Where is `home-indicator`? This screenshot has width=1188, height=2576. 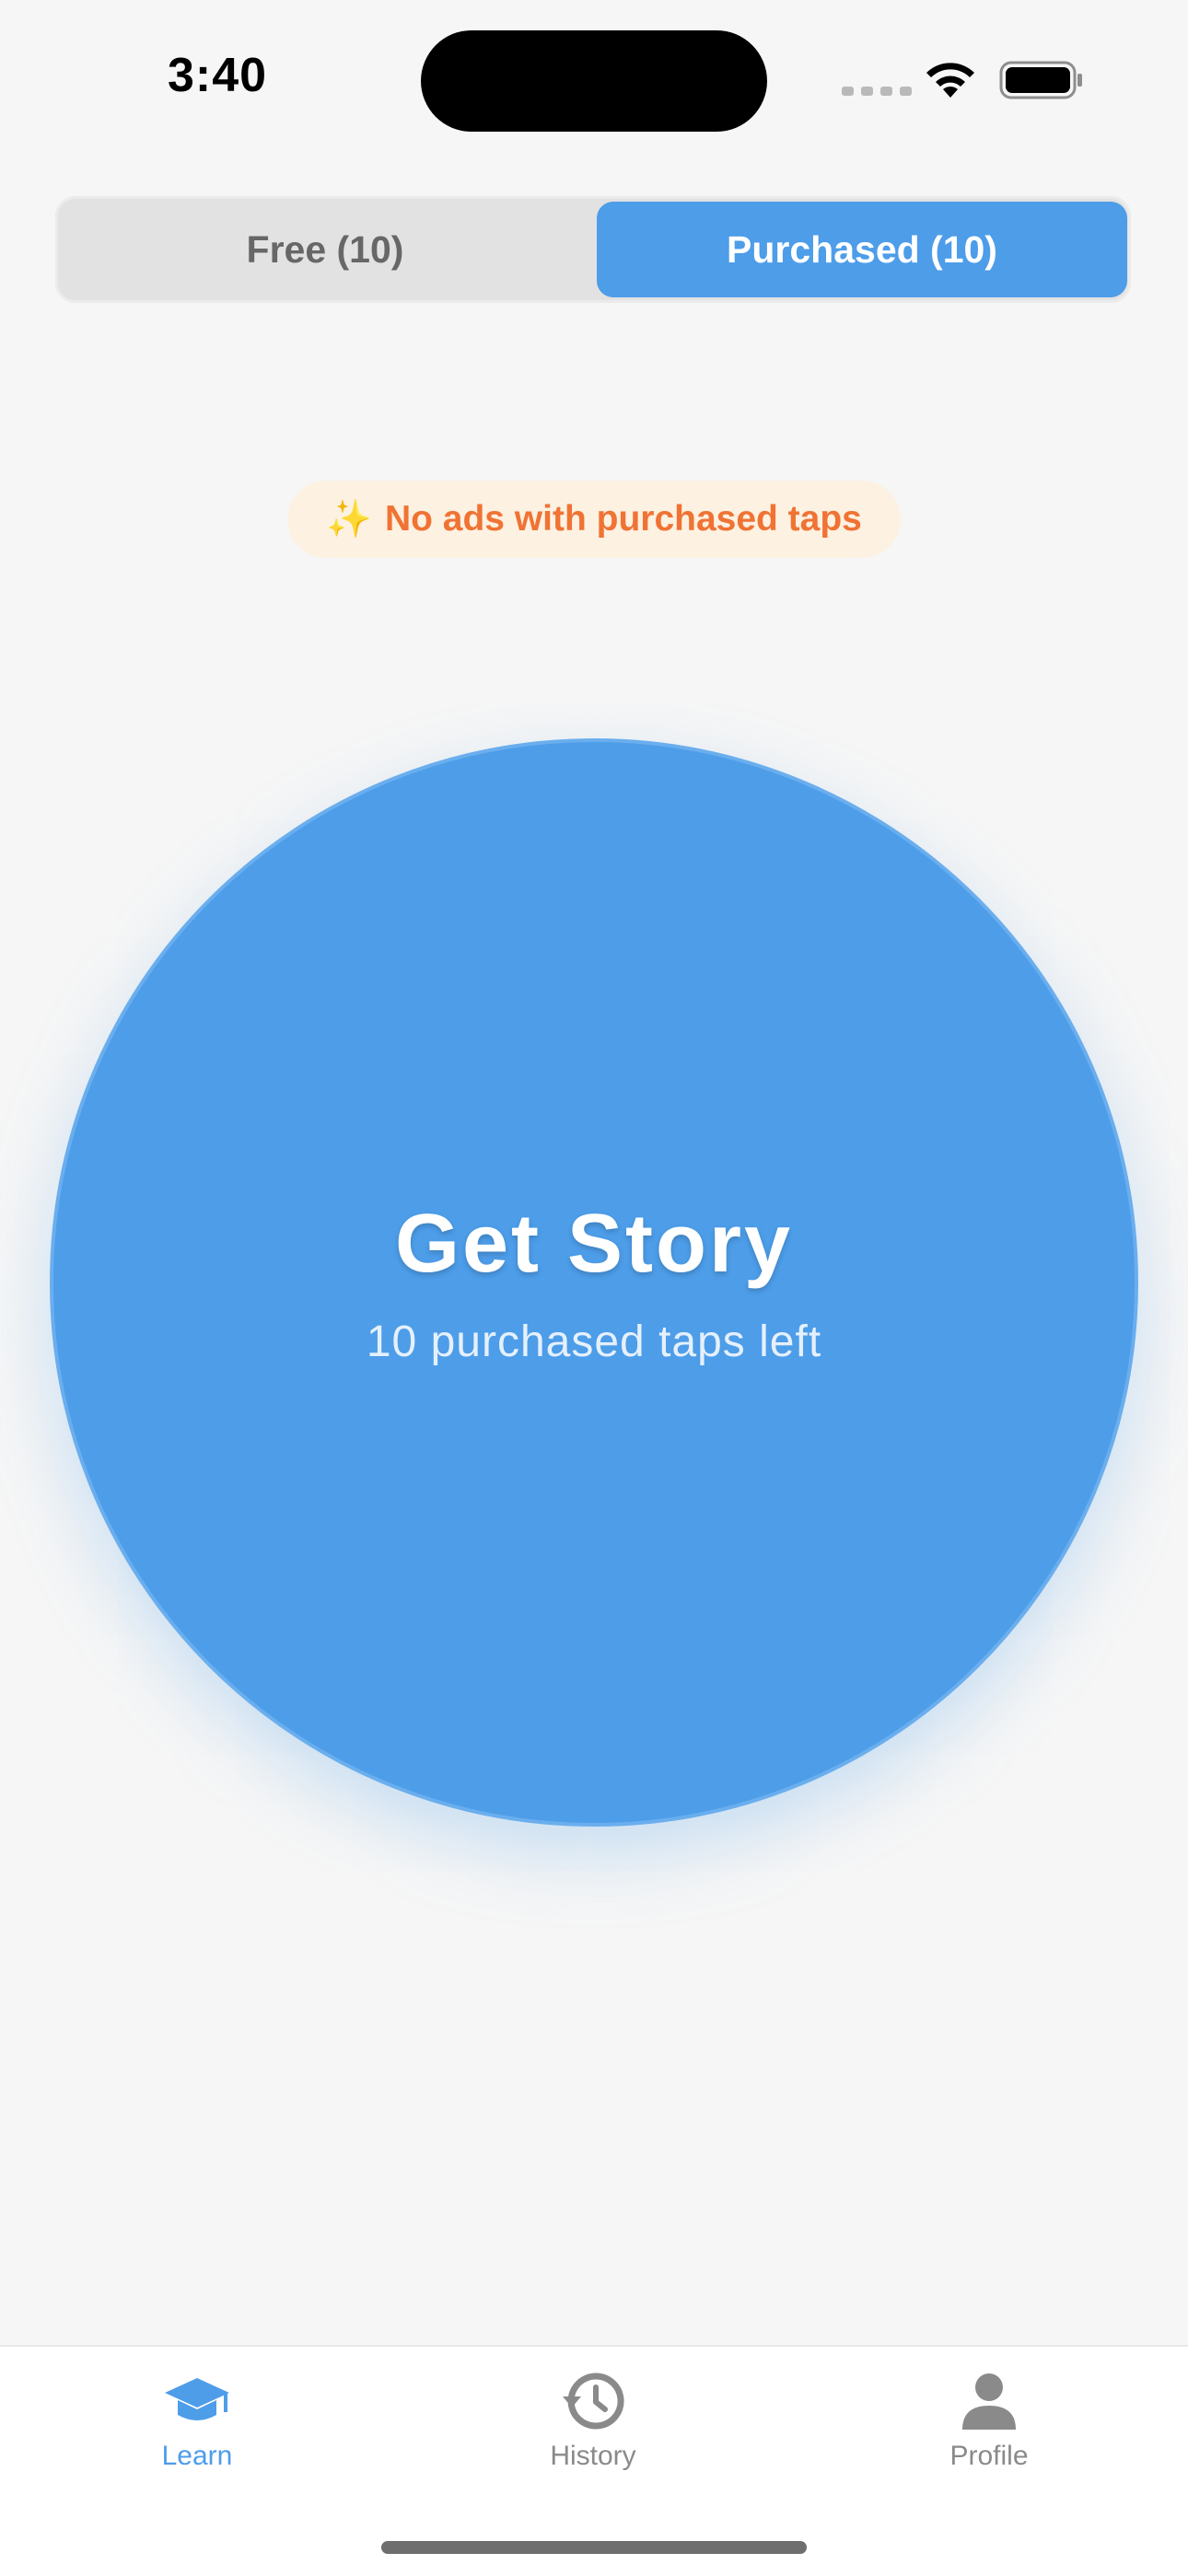
home-indicator is located at coordinates (594, 2547).